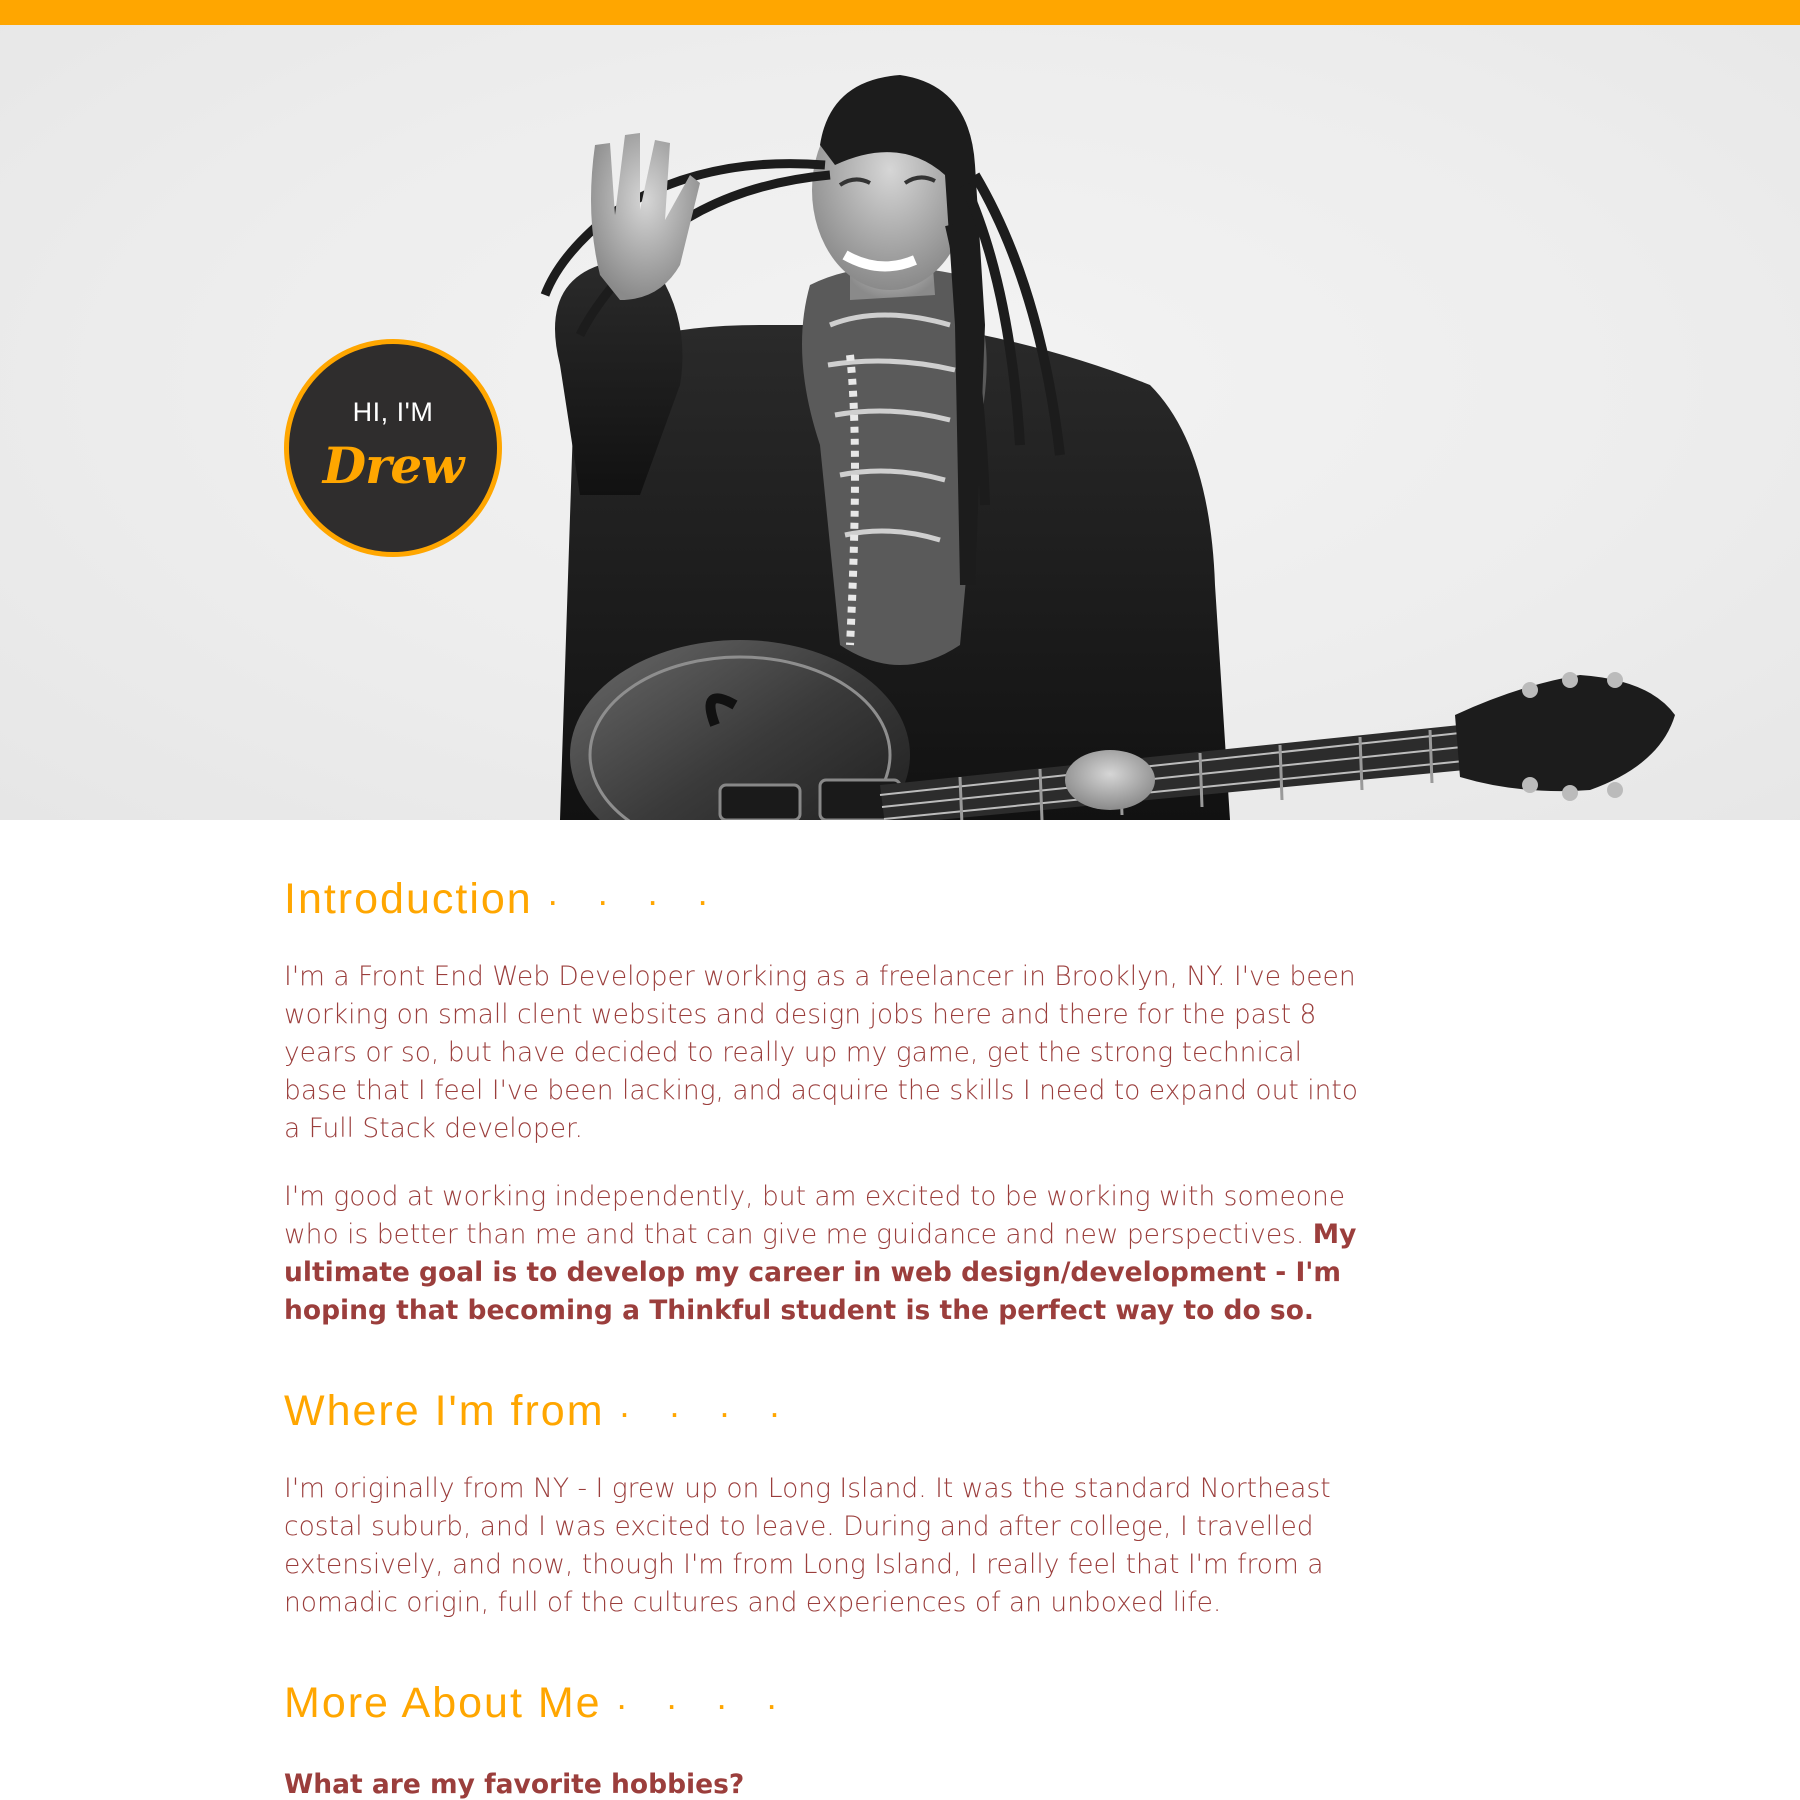  I want to click on top-accent-bar, so click(900, 12).